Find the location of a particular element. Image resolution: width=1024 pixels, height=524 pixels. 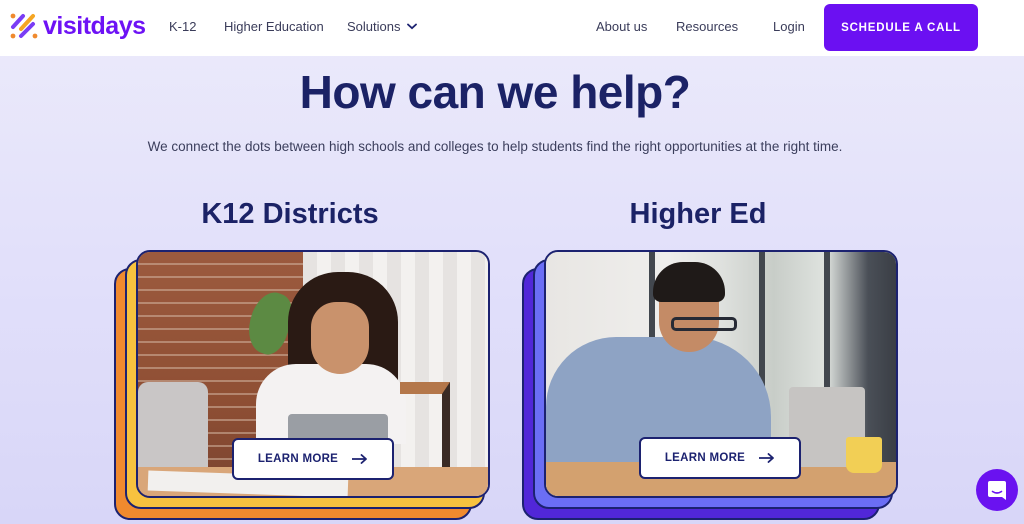

higher-ed-heading: Higher Ed is located at coordinates (698, 214).